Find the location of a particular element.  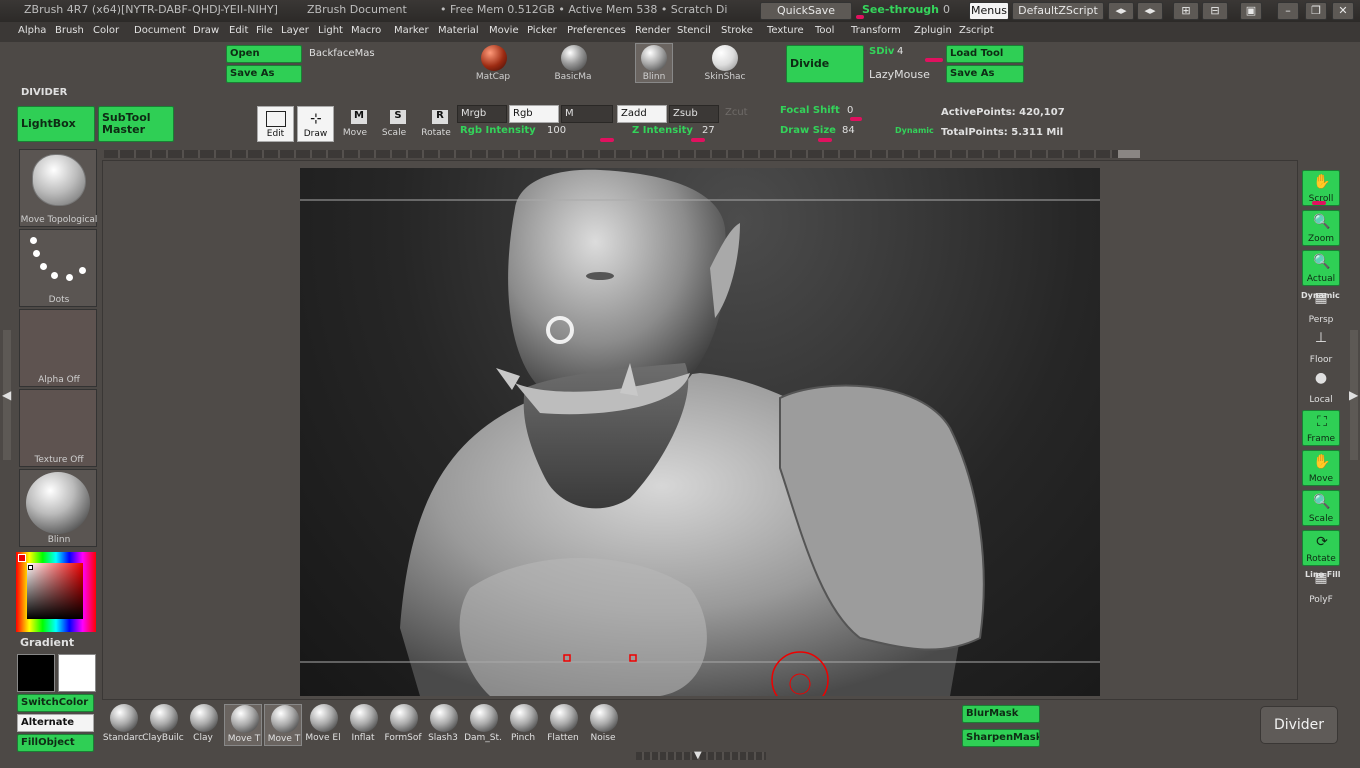

backface-mask-button: BackfaceMas is located at coordinates (342, 53).